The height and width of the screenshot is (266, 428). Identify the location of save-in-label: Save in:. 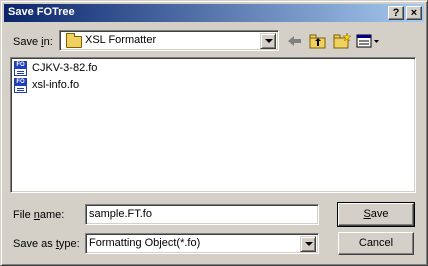
(33, 42).